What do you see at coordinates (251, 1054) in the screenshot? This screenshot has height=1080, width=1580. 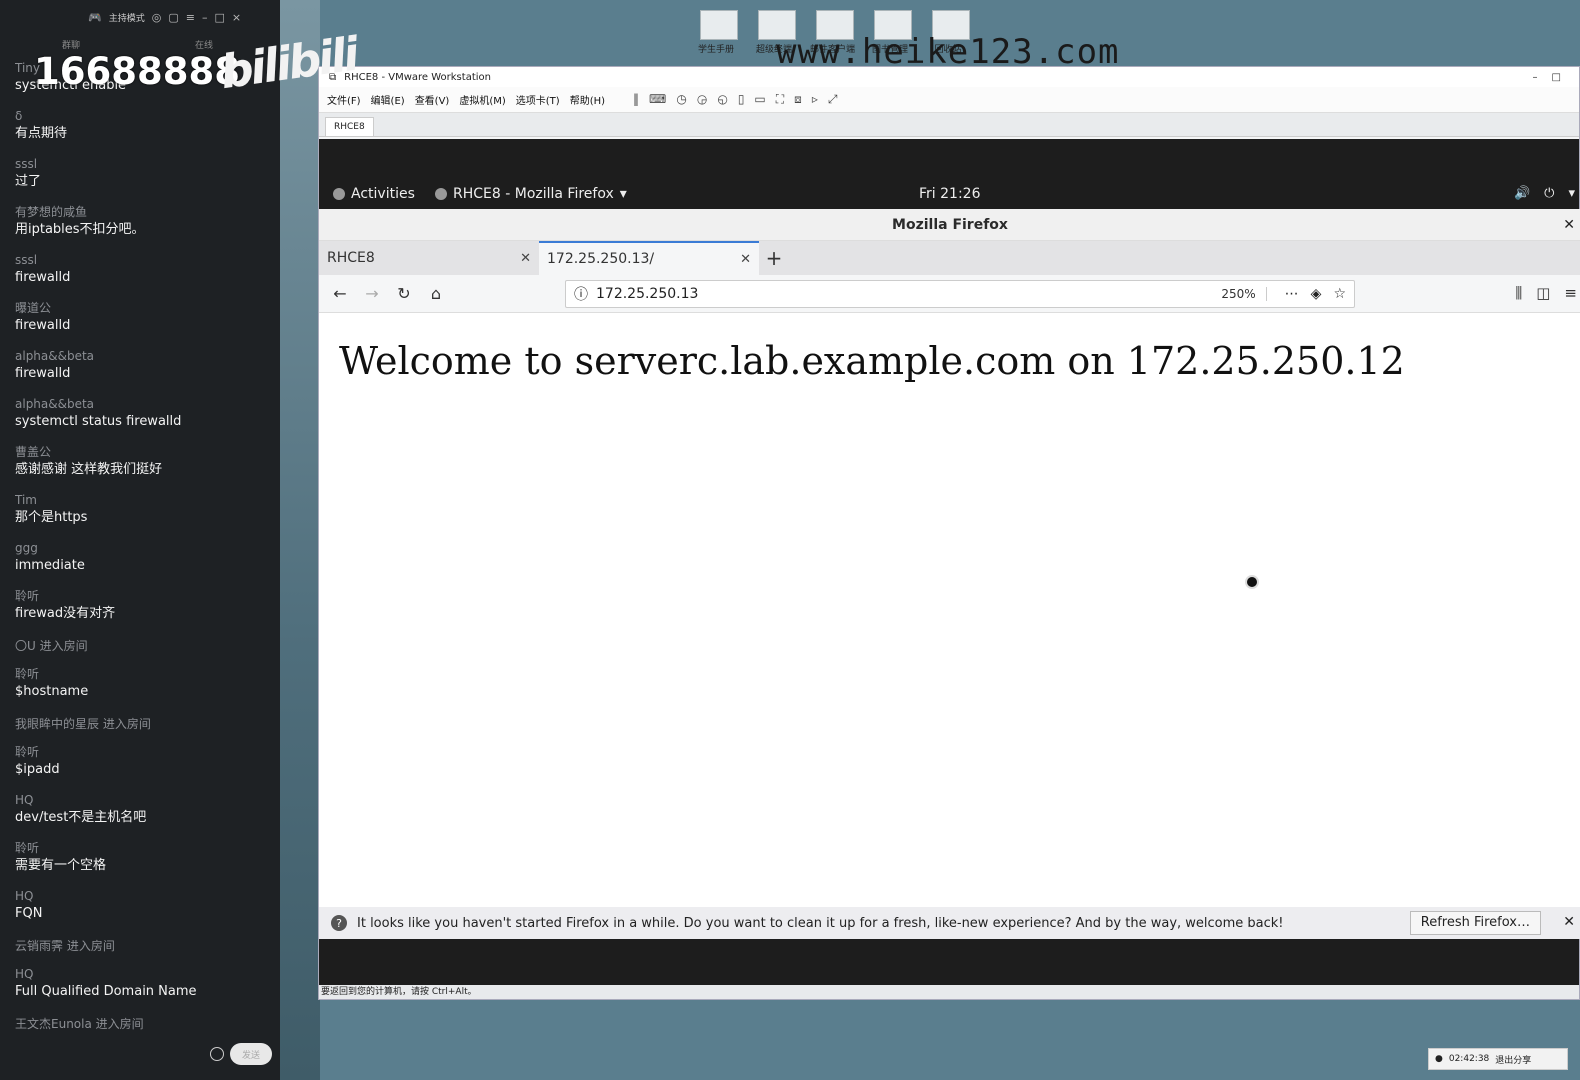 I see `send-button: 发送` at bounding box center [251, 1054].